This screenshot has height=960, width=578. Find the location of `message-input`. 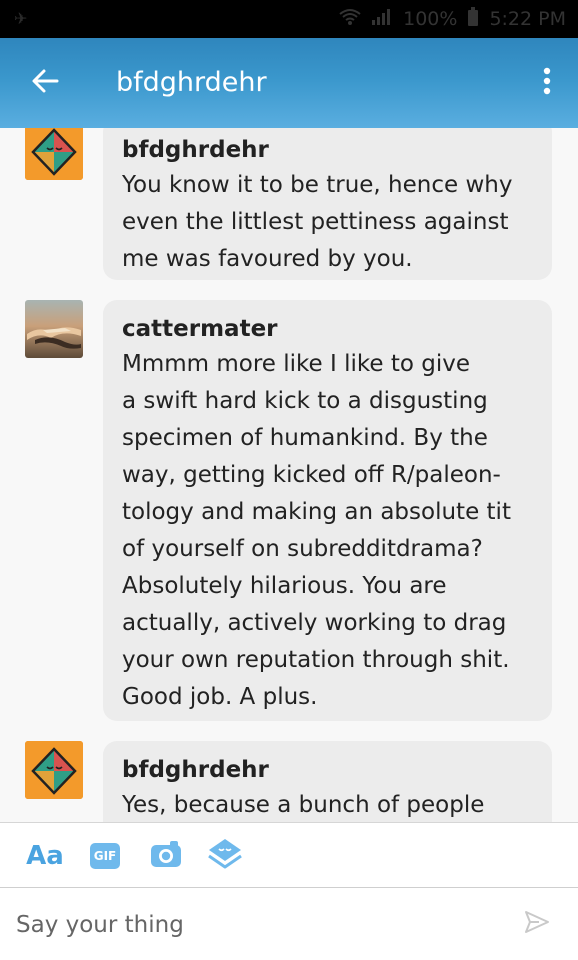

message-input is located at coordinates (256, 925).